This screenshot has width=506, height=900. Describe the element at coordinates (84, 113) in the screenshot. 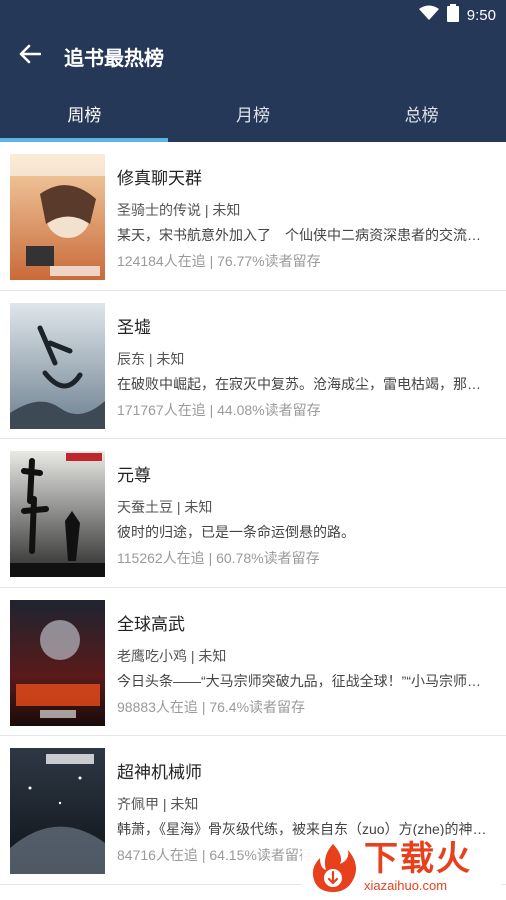

I see `tab-weekly: 周榜` at that location.